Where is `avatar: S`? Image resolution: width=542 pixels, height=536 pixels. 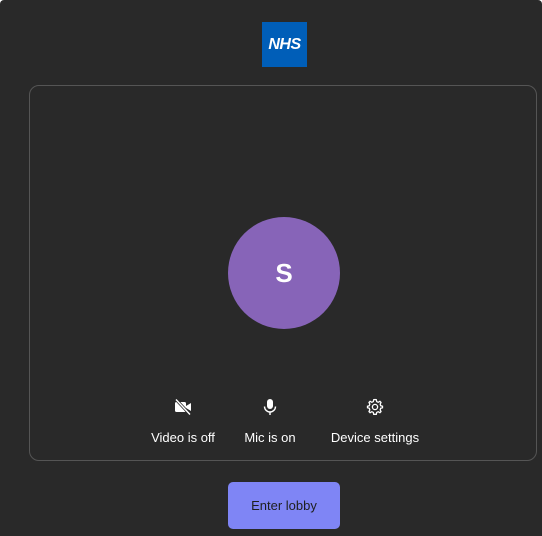
avatar: S is located at coordinates (284, 273).